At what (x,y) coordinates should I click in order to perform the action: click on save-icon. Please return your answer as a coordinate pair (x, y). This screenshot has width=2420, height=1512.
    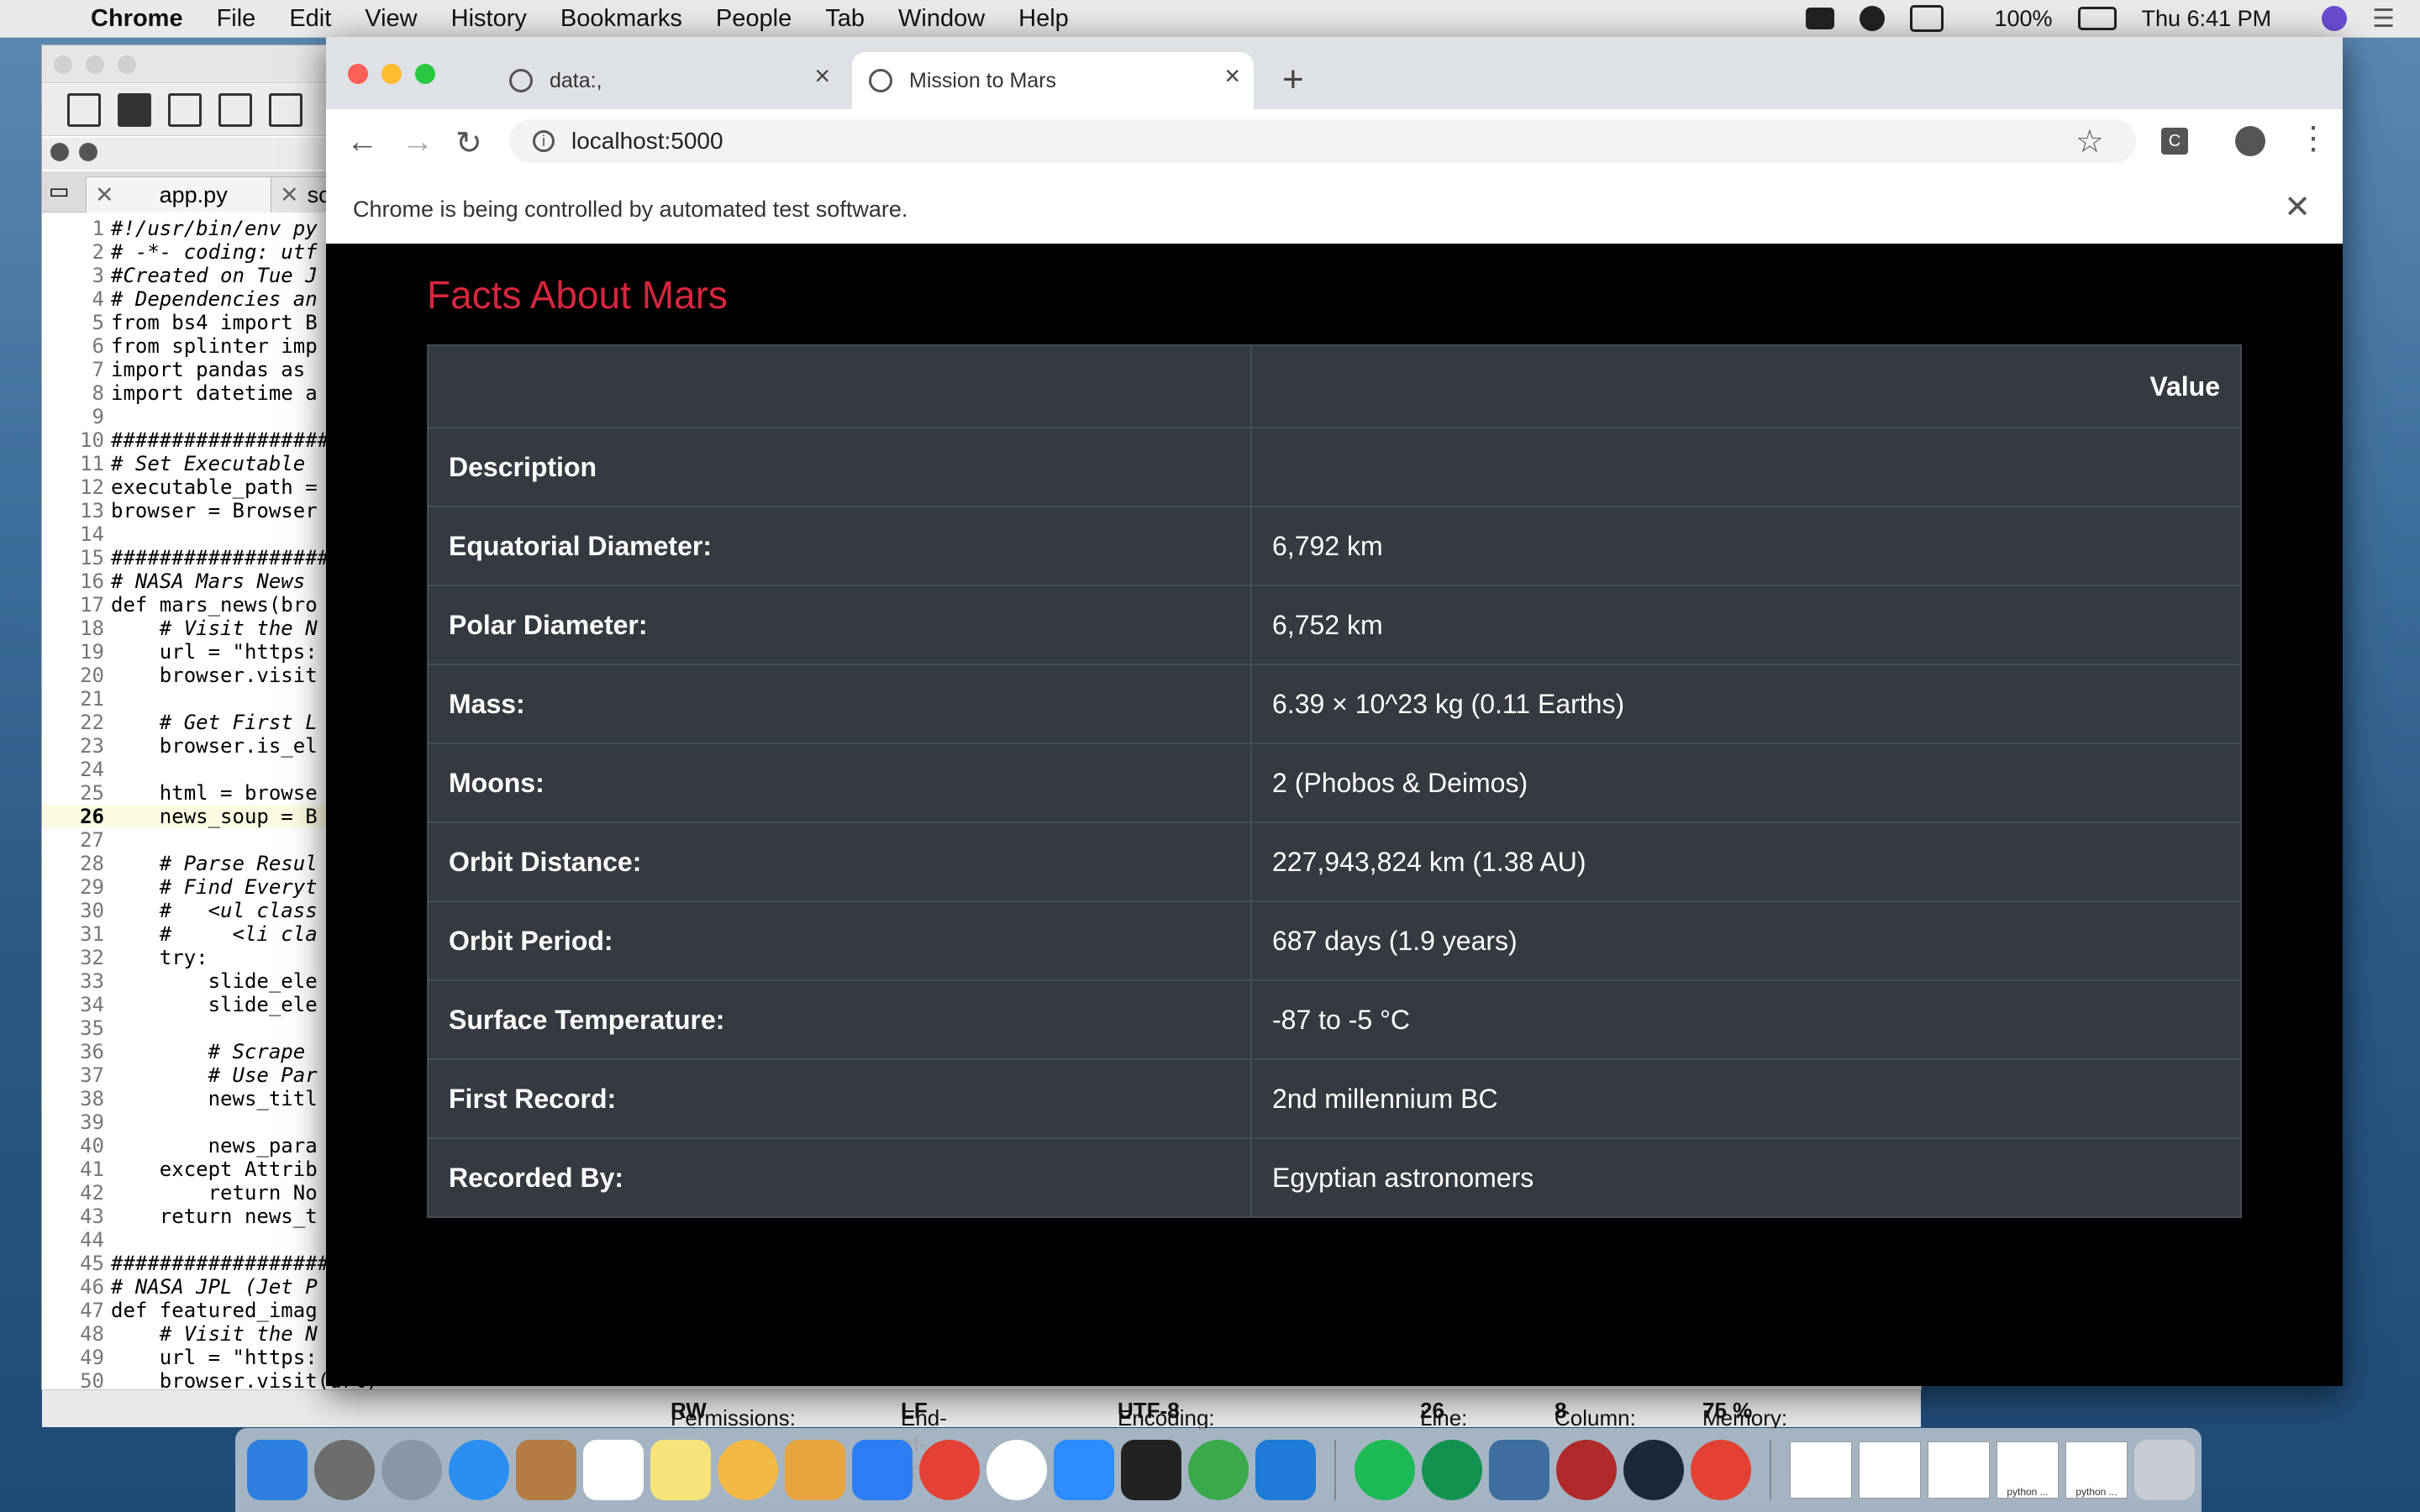
    Looking at the image, I should click on (185, 109).